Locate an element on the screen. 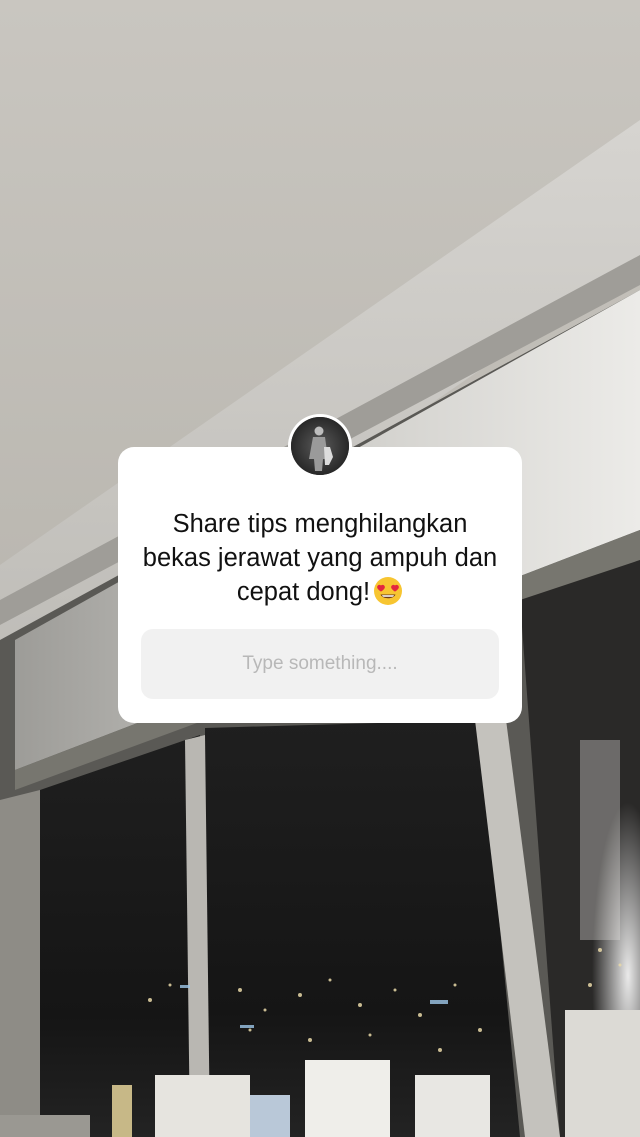 The height and width of the screenshot is (1137, 640). profile-avatar is located at coordinates (320, 446).